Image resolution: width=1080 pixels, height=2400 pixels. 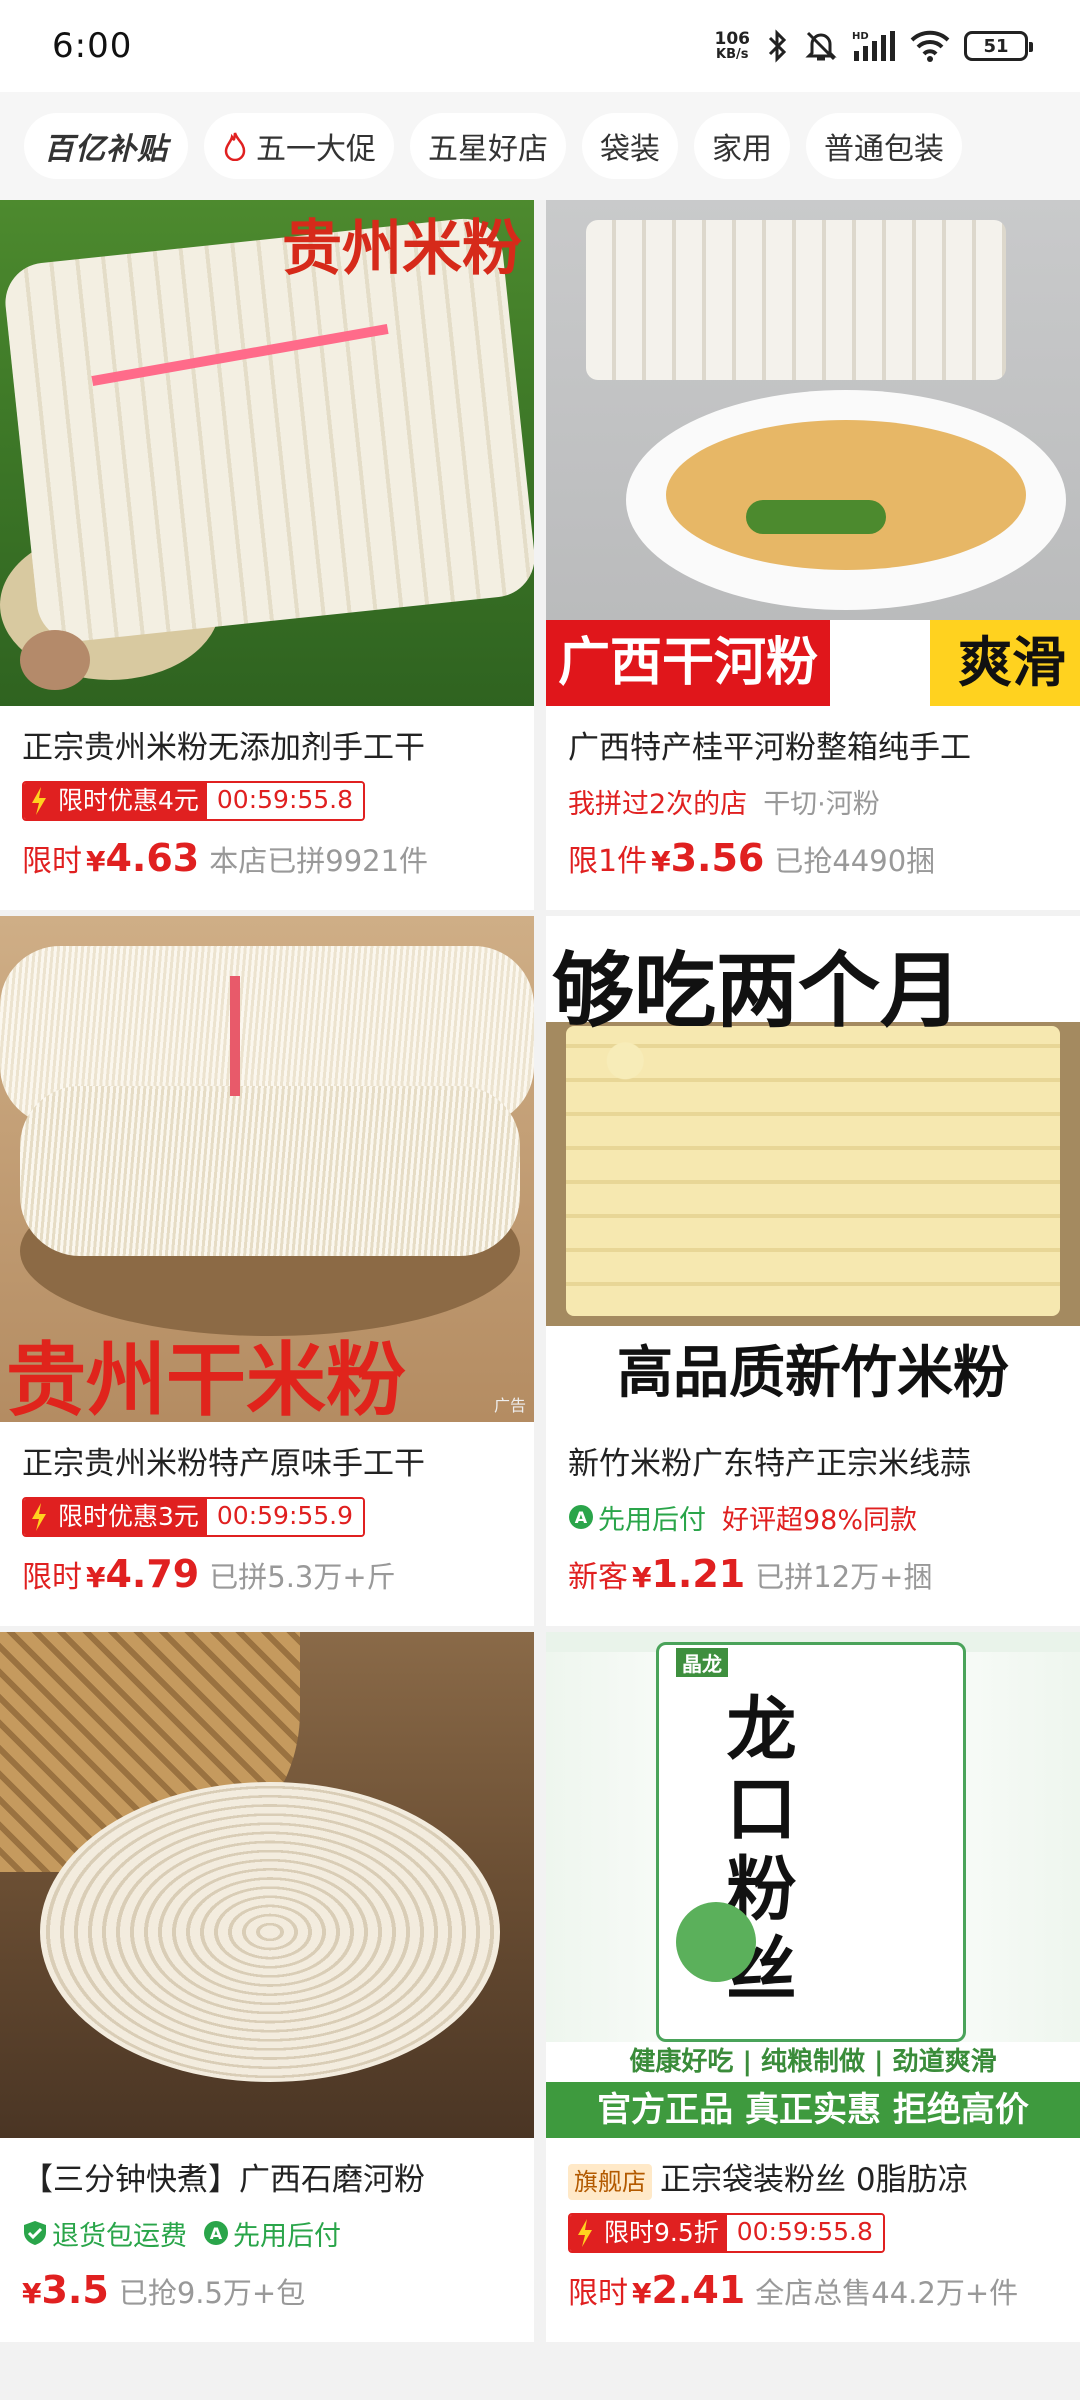 I want to click on filter-chip-label: 普通包装, so click(x=884, y=149).